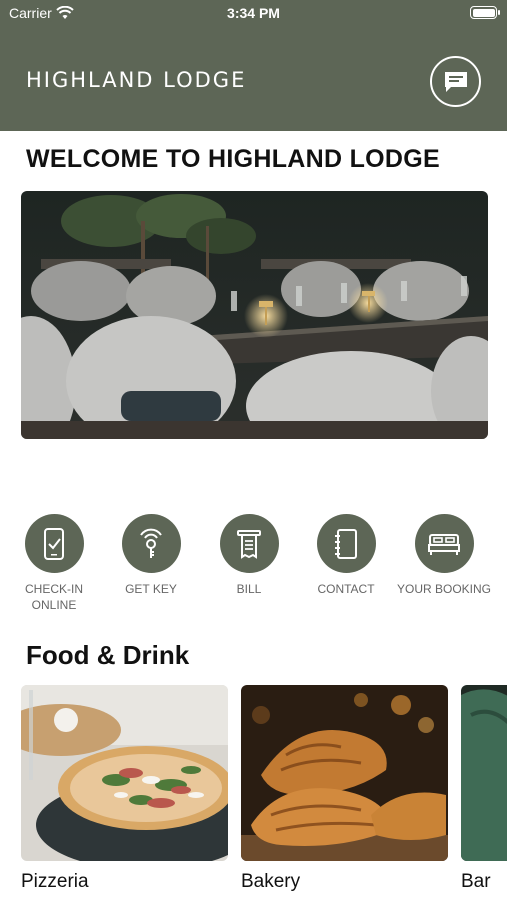  I want to click on card-bakery: Bakery, so click(344, 789).